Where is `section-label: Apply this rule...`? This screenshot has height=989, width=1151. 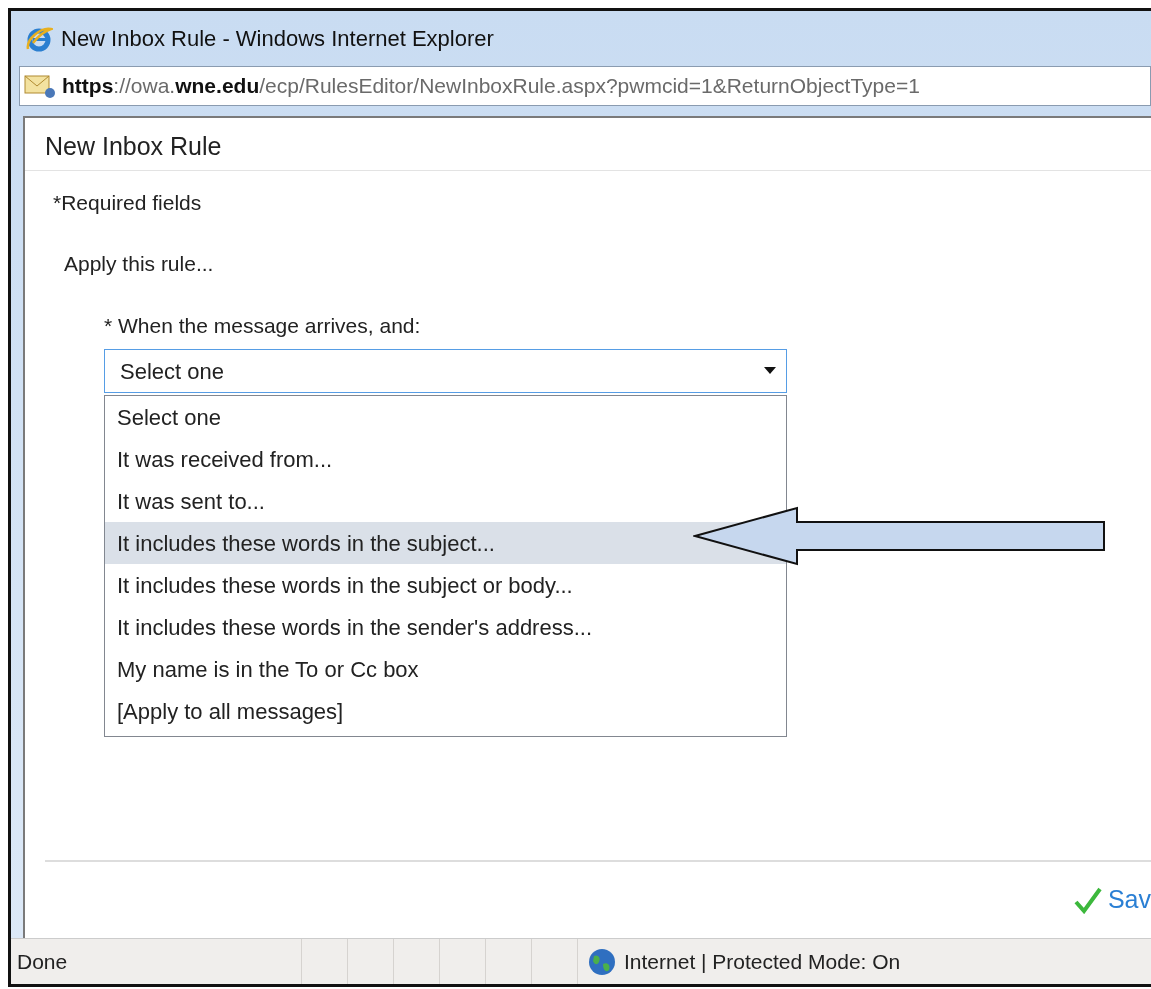
section-label: Apply this rule... is located at coordinates (139, 263).